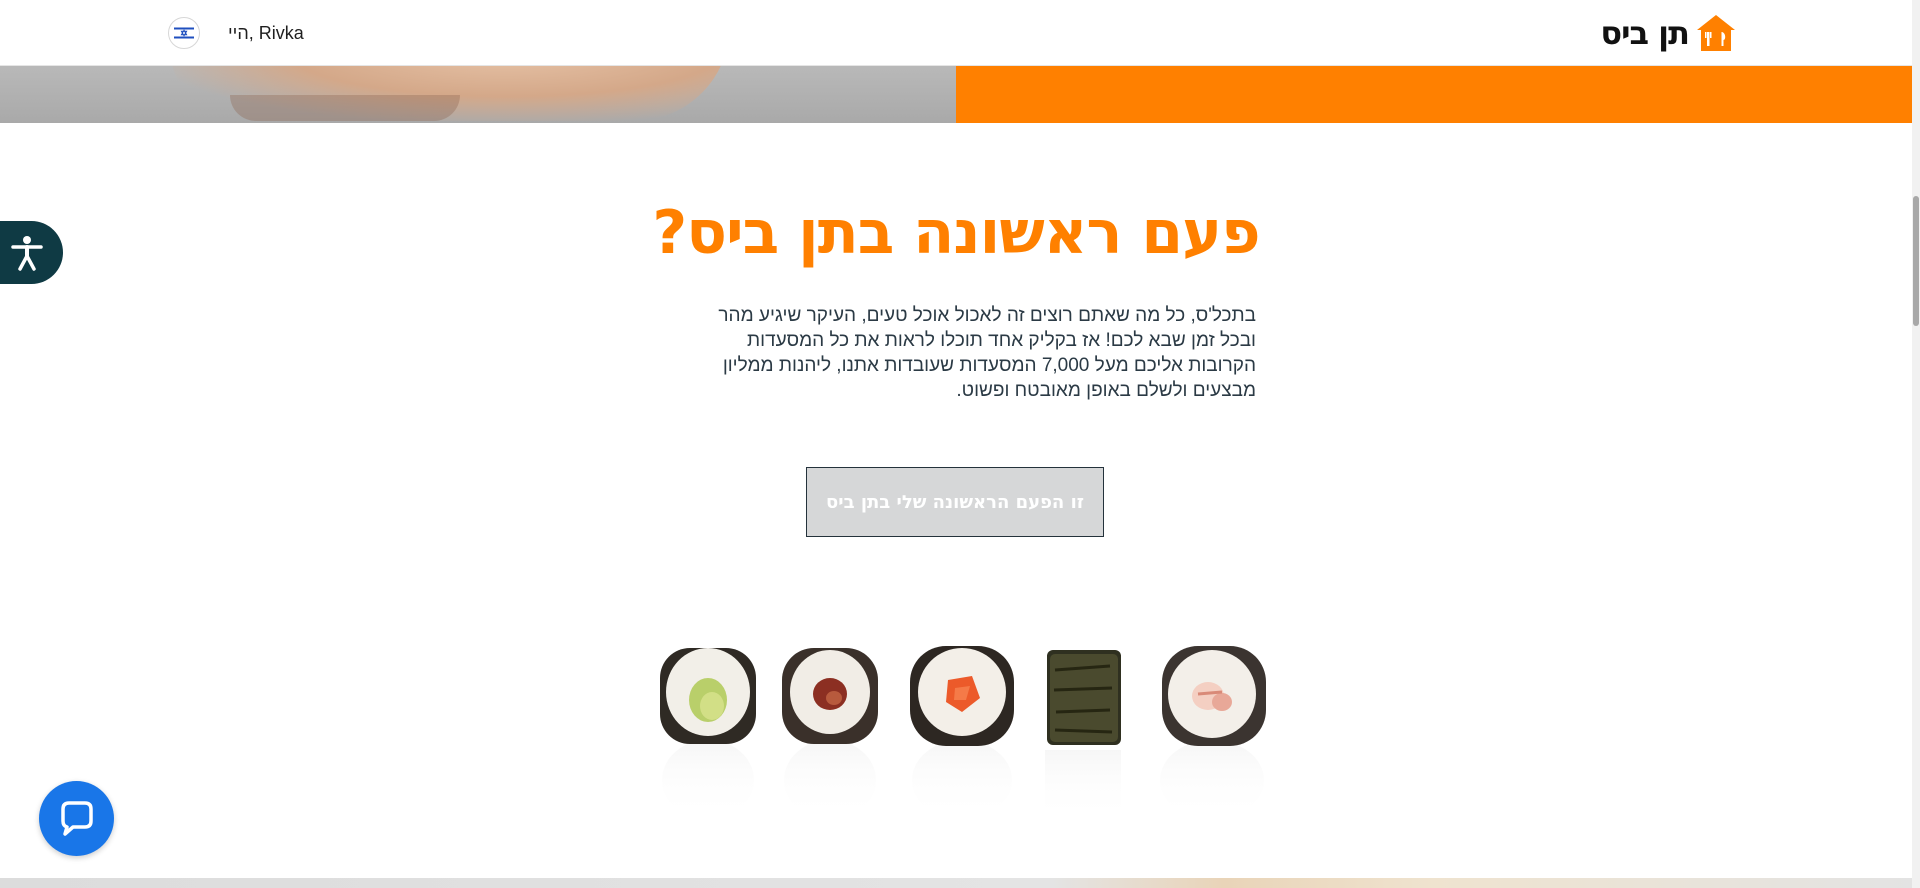 Image resolution: width=1920 pixels, height=888 pixels. Describe the element at coordinates (1214, 696) in the screenshot. I see `sushi-roll-crab` at that location.